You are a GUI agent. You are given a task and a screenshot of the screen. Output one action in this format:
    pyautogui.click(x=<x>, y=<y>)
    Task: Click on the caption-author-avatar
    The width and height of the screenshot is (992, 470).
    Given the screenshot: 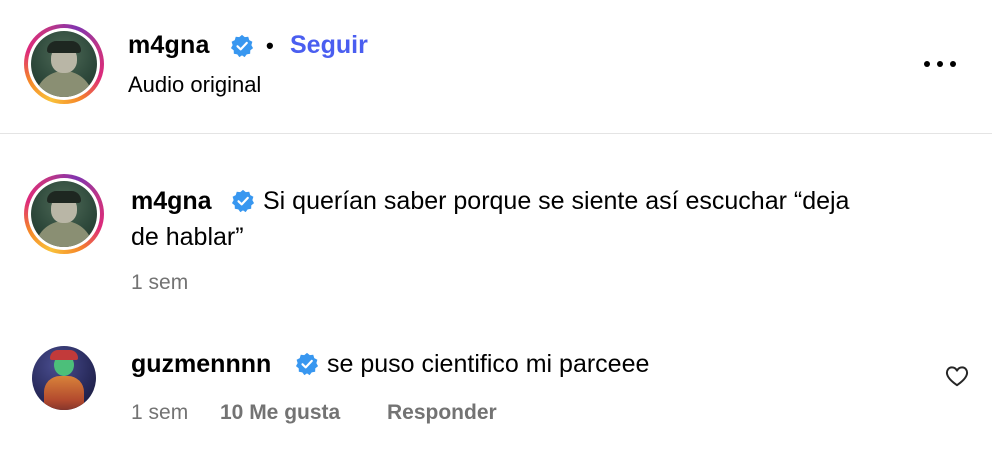 What is the action you would take?
    pyautogui.click(x=64, y=214)
    